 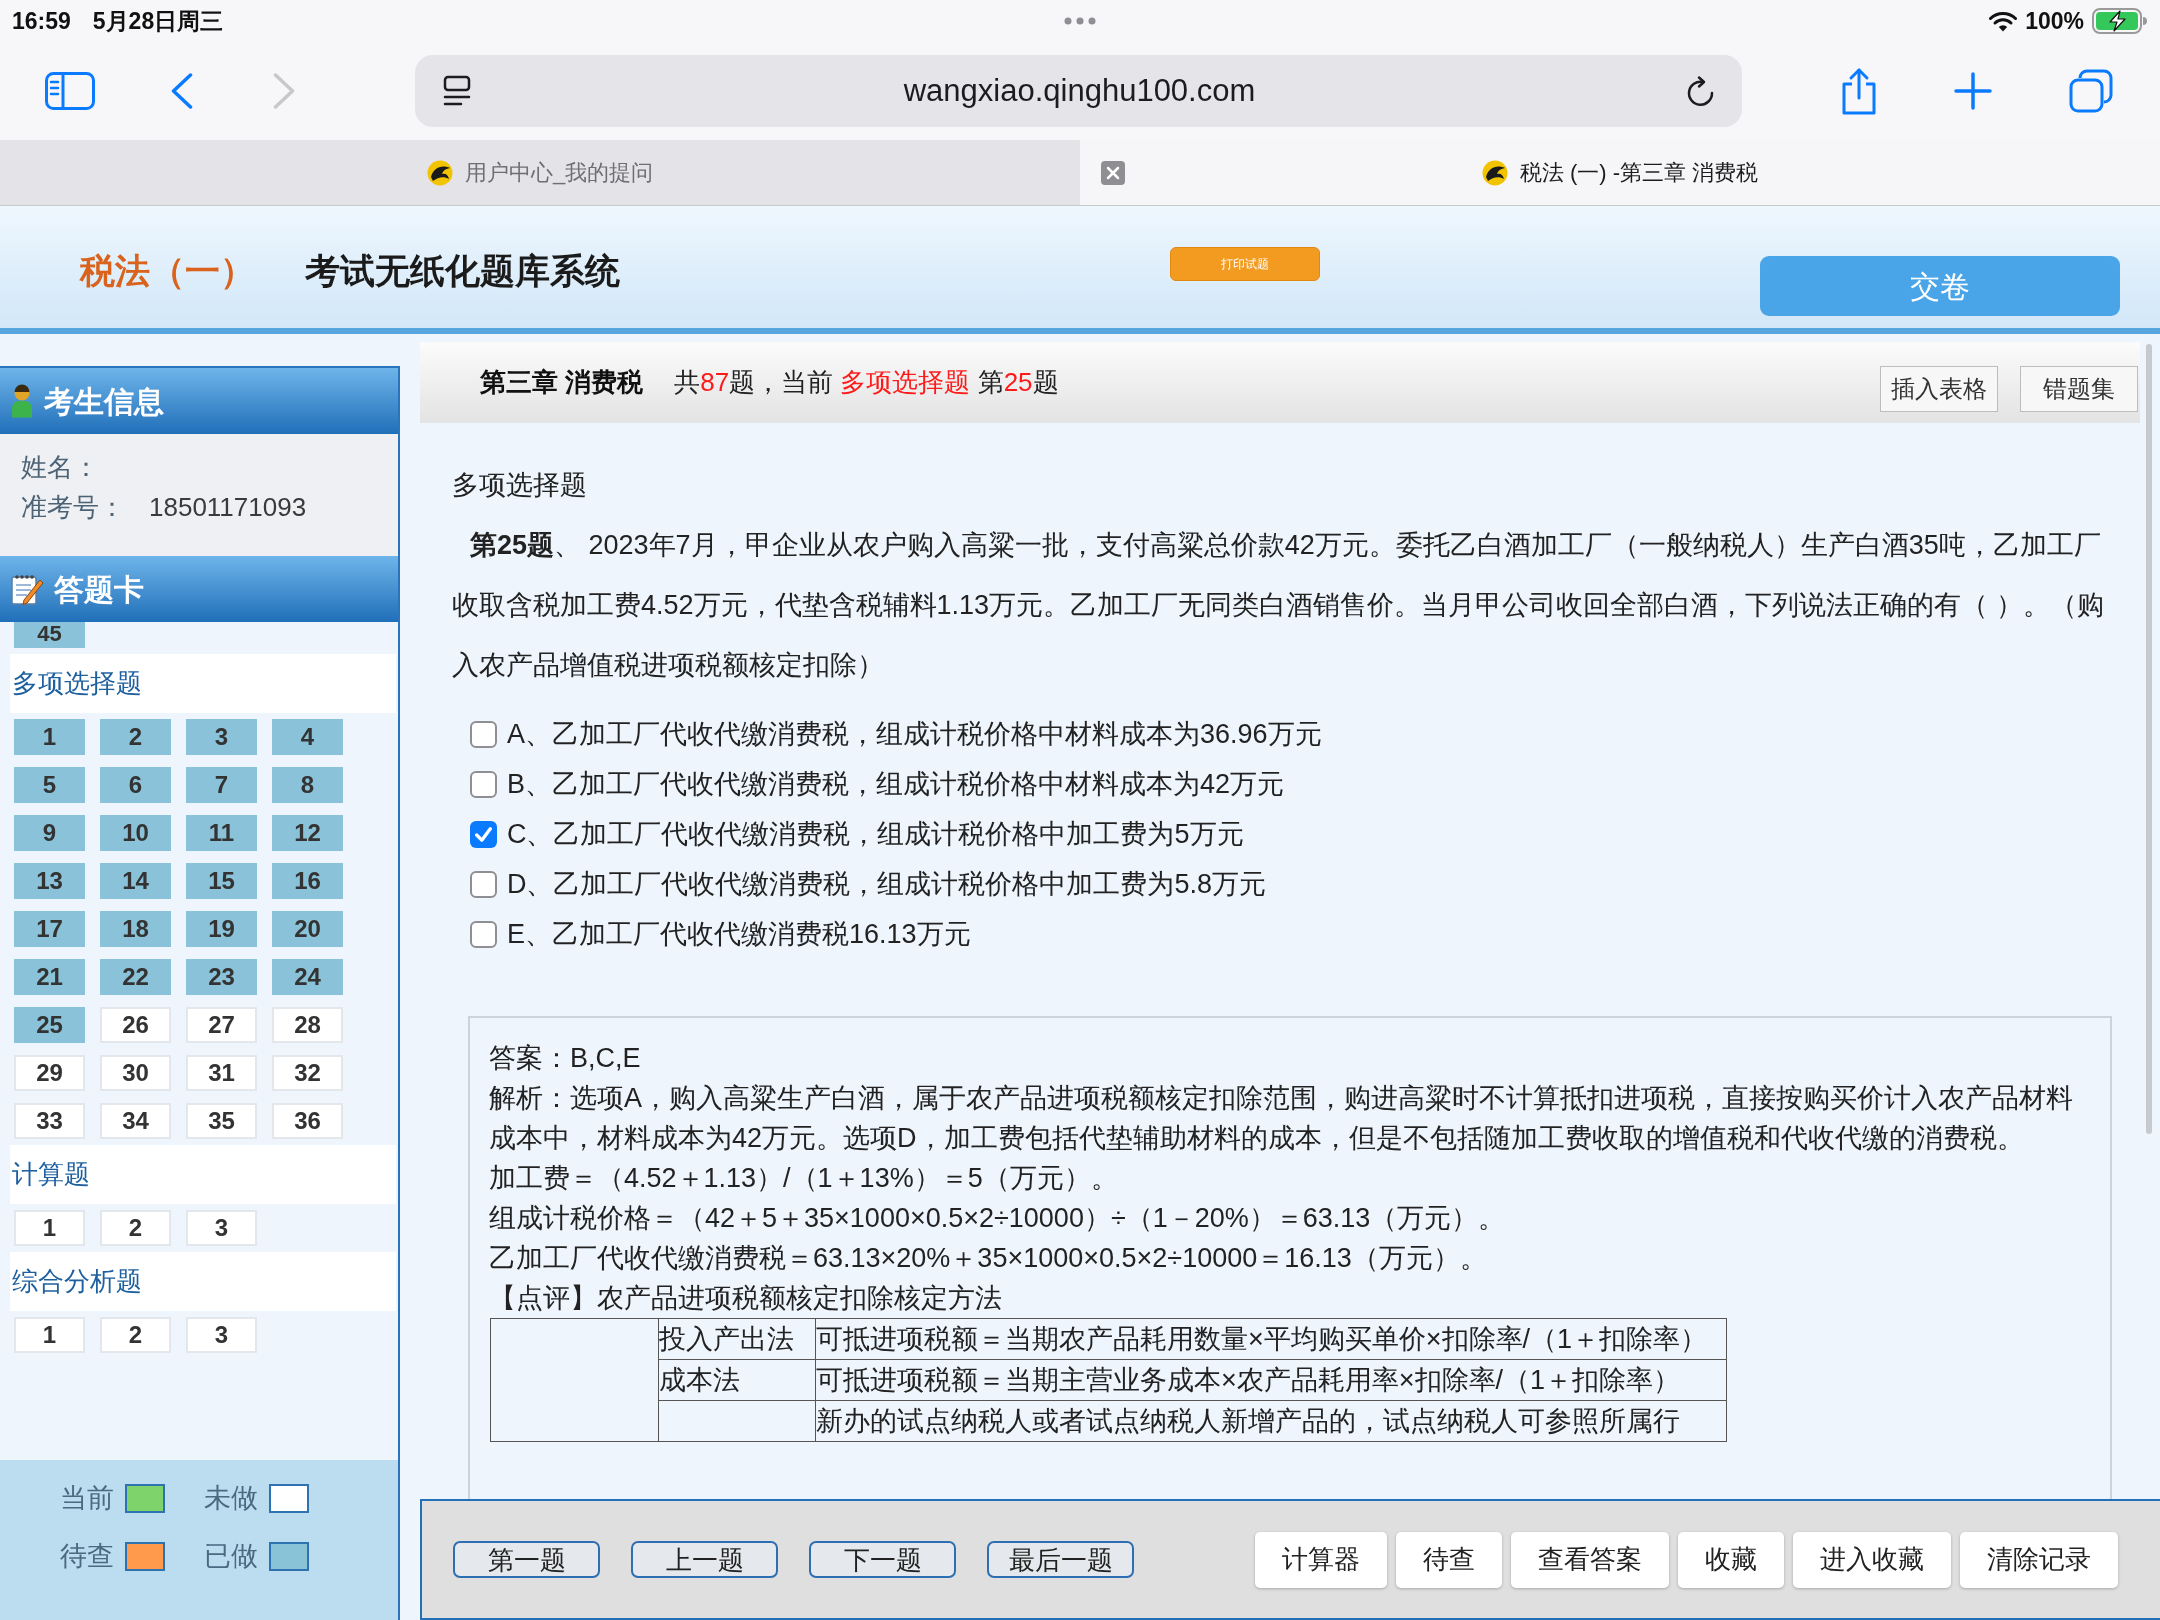 I want to click on chapter-title: 第三章 消费税, so click(x=562, y=382).